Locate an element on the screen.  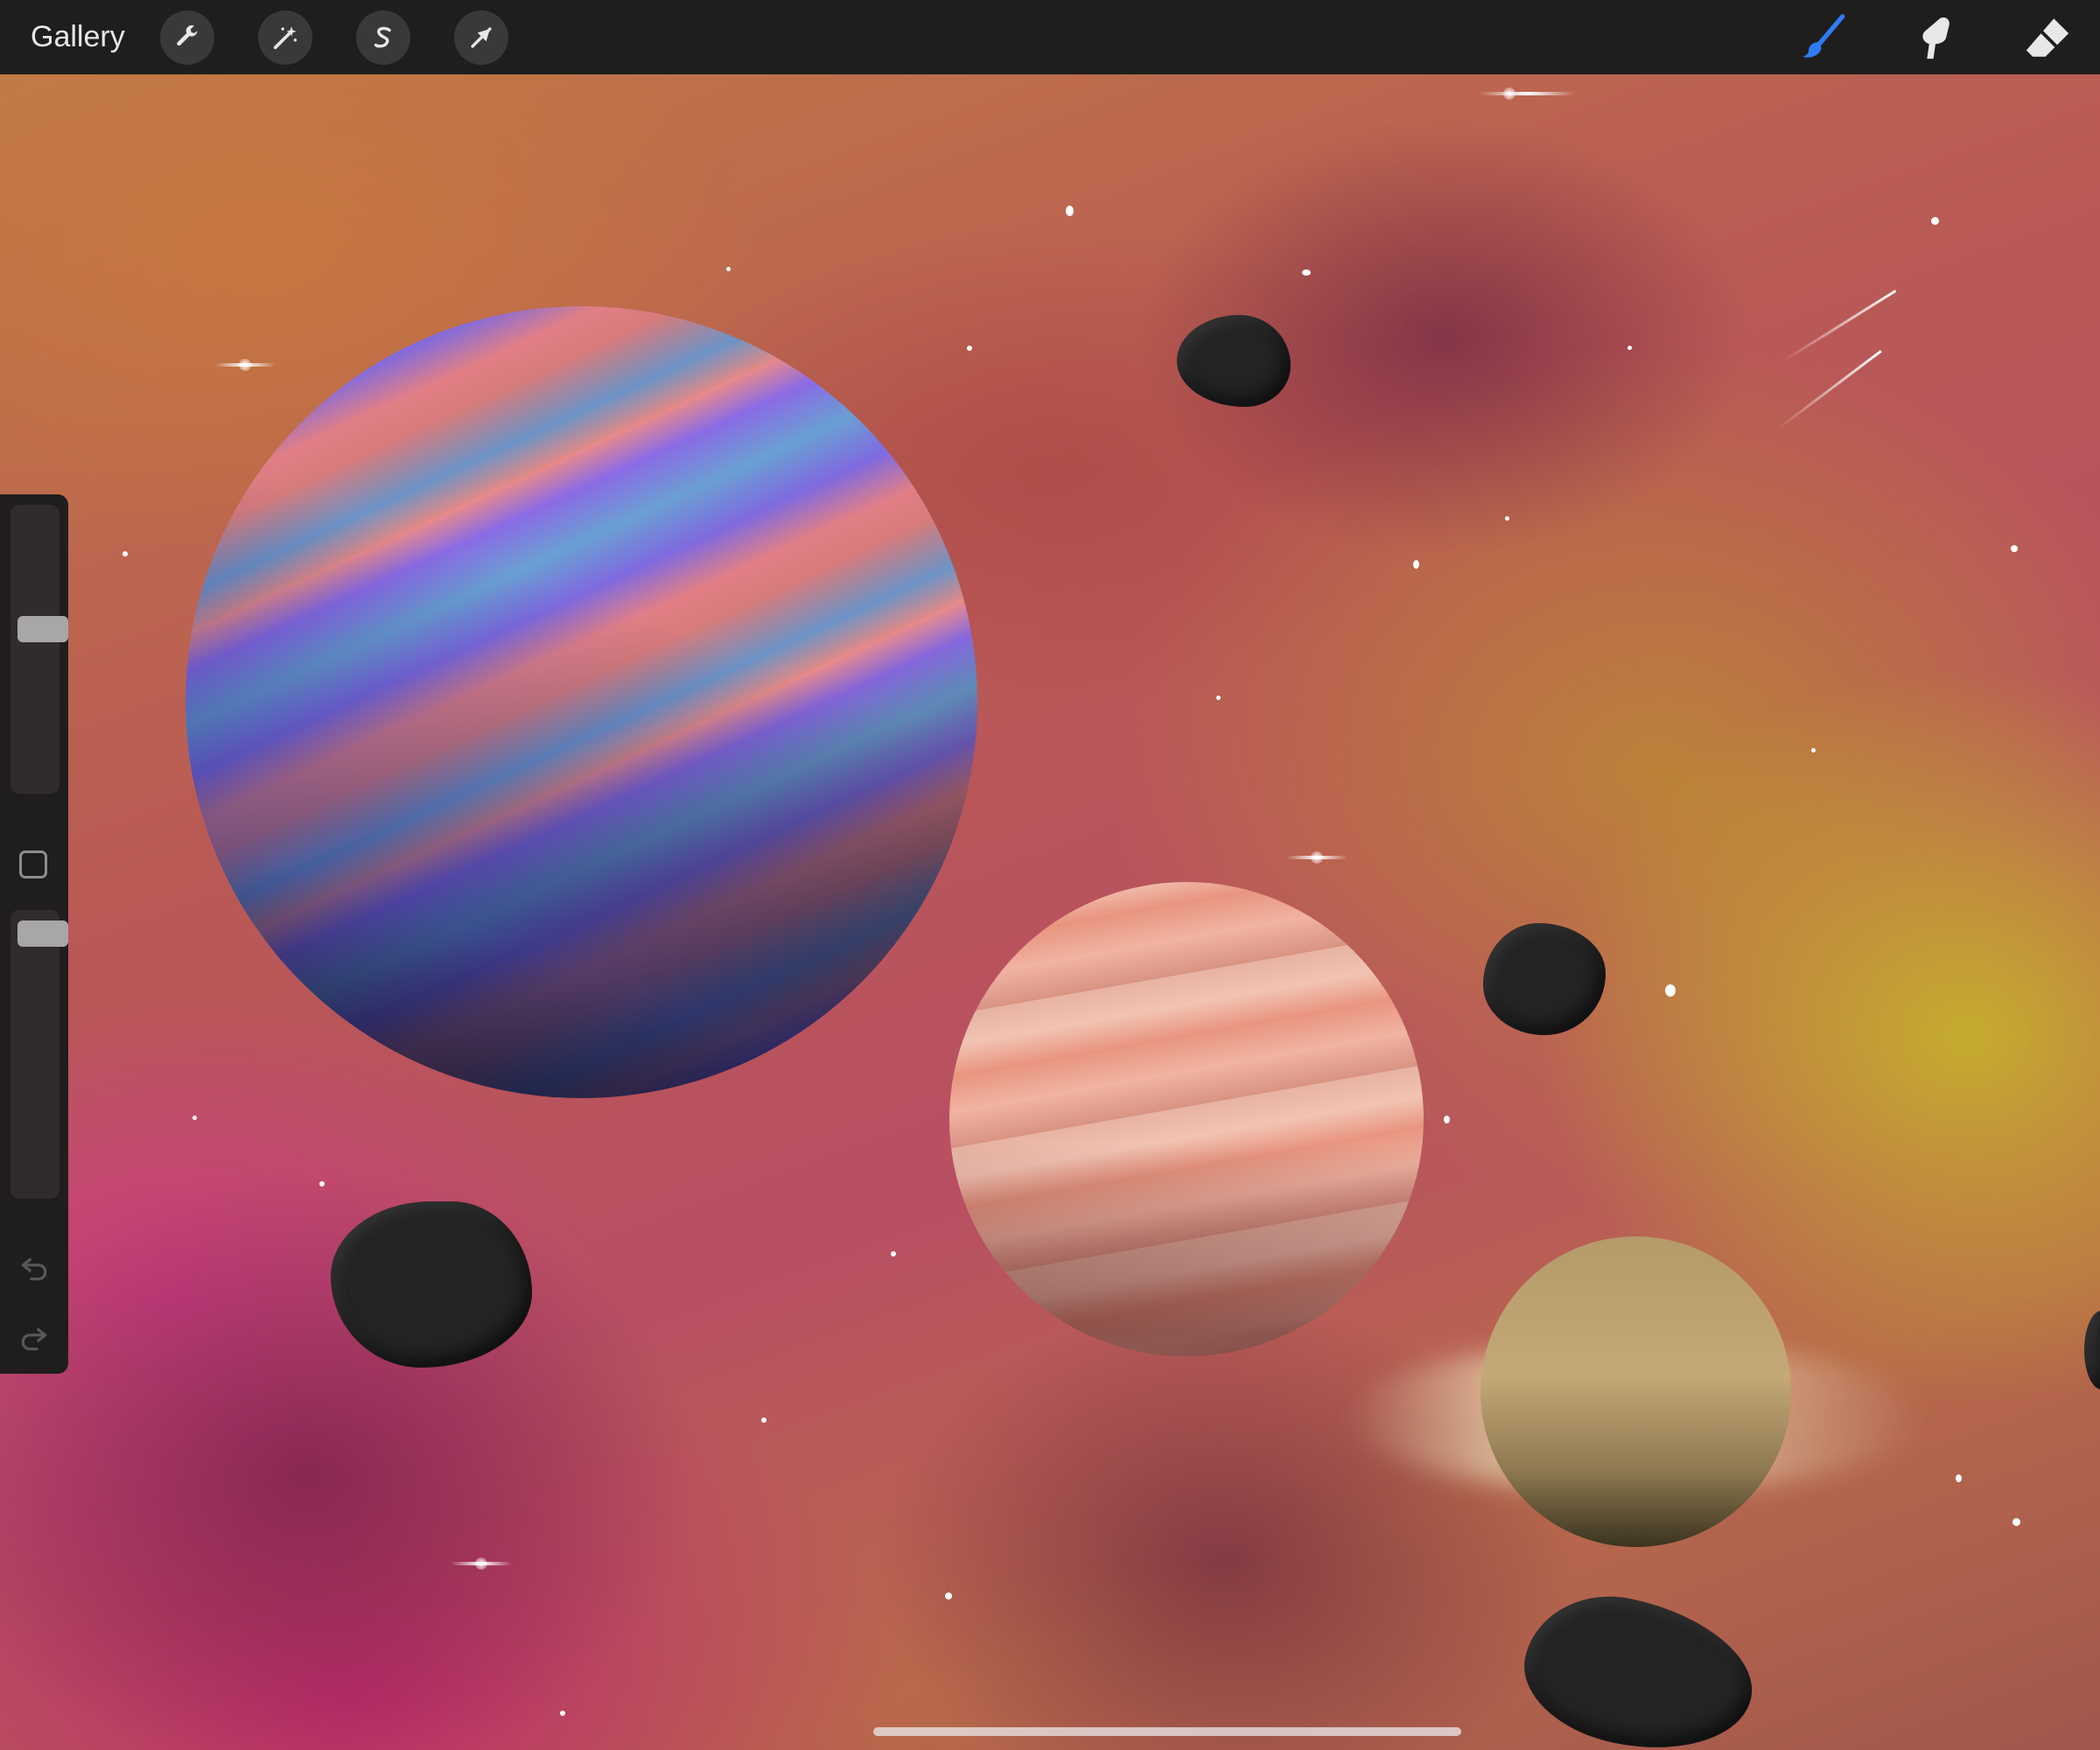
top-toolbar: Gallery is located at coordinates (1050, 37).